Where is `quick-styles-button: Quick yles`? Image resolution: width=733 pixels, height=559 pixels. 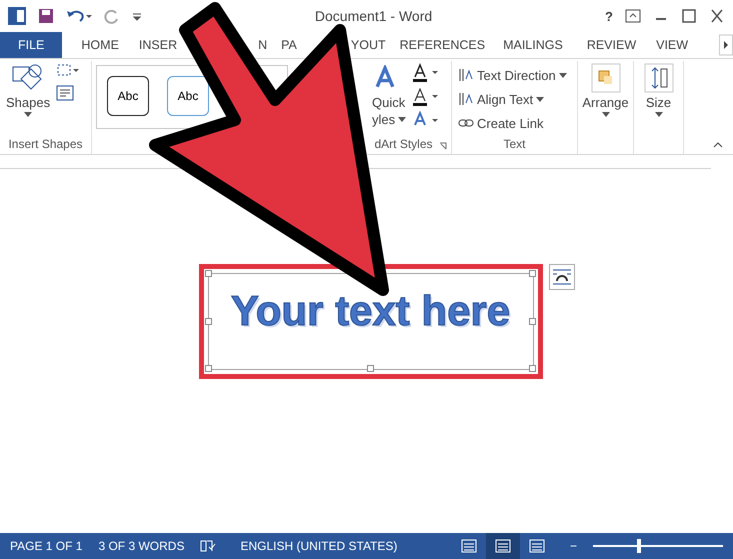
quick-styles-button: Quick yles is located at coordinates (389, 95).